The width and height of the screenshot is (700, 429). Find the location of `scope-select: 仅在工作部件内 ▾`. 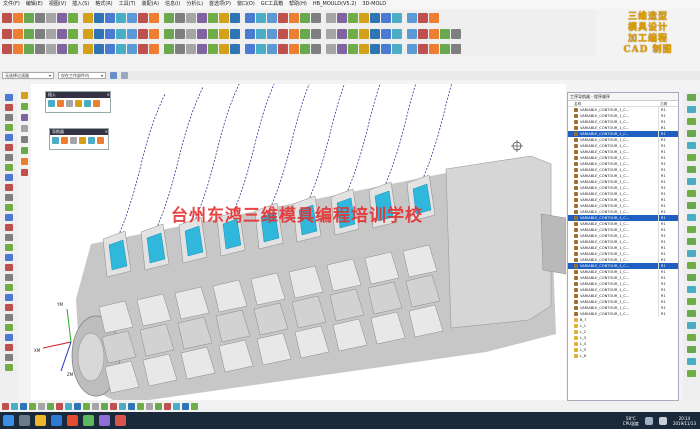

scope-select: 仅在工作部件内 ▾ is located at coordinates (82, 75).